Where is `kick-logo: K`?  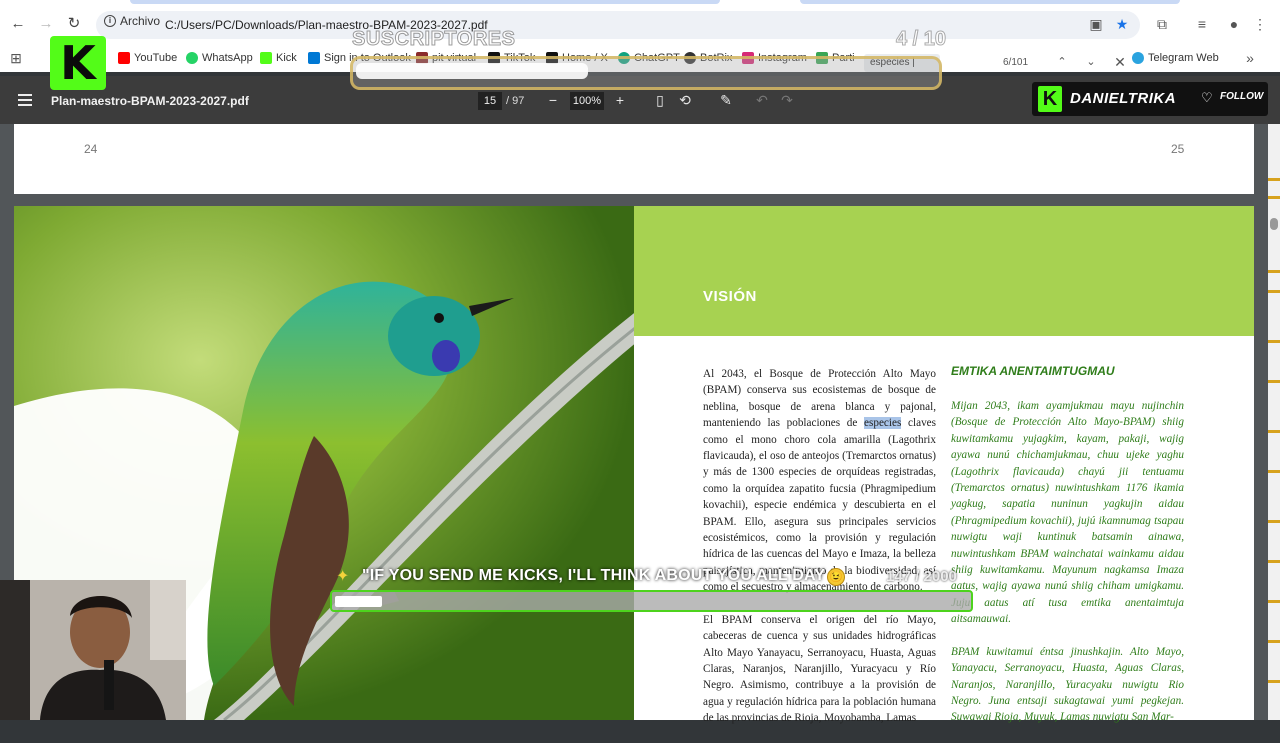
kick-logo: K is located at coordinates (78, 63).